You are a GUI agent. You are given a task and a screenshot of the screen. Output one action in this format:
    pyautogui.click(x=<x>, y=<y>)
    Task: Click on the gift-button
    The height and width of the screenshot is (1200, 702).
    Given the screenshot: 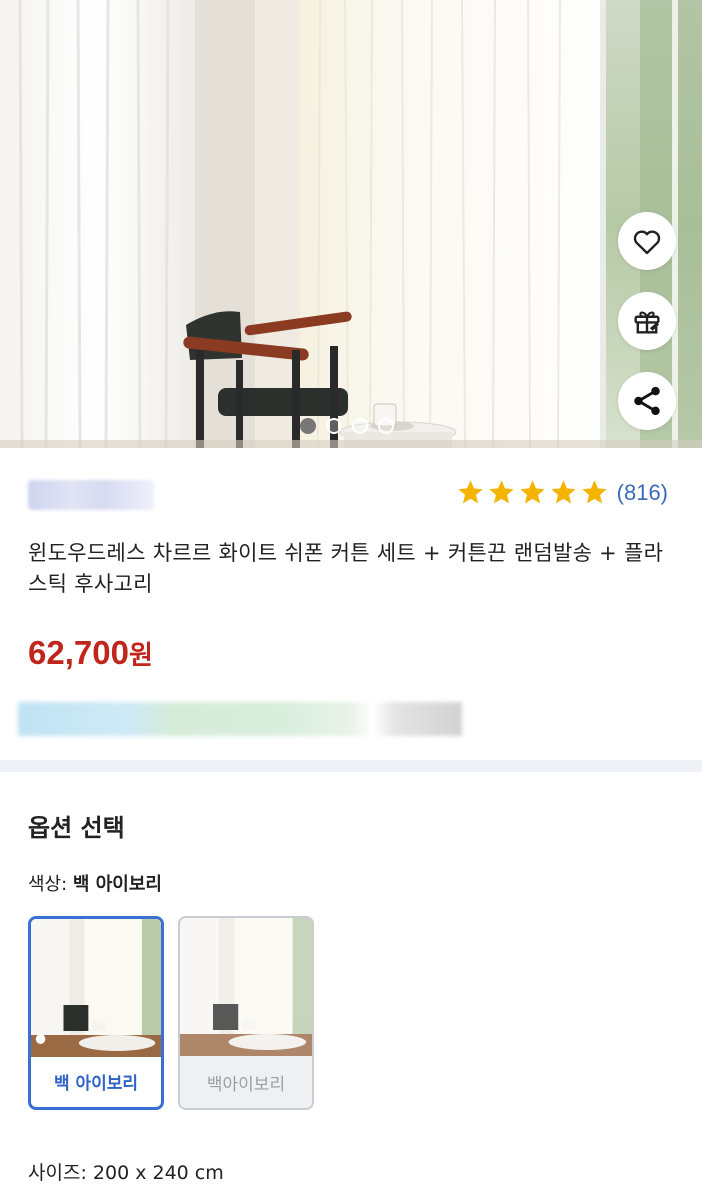 What is the action you would take?
    pyautogui.click(x=647, y=321)
    